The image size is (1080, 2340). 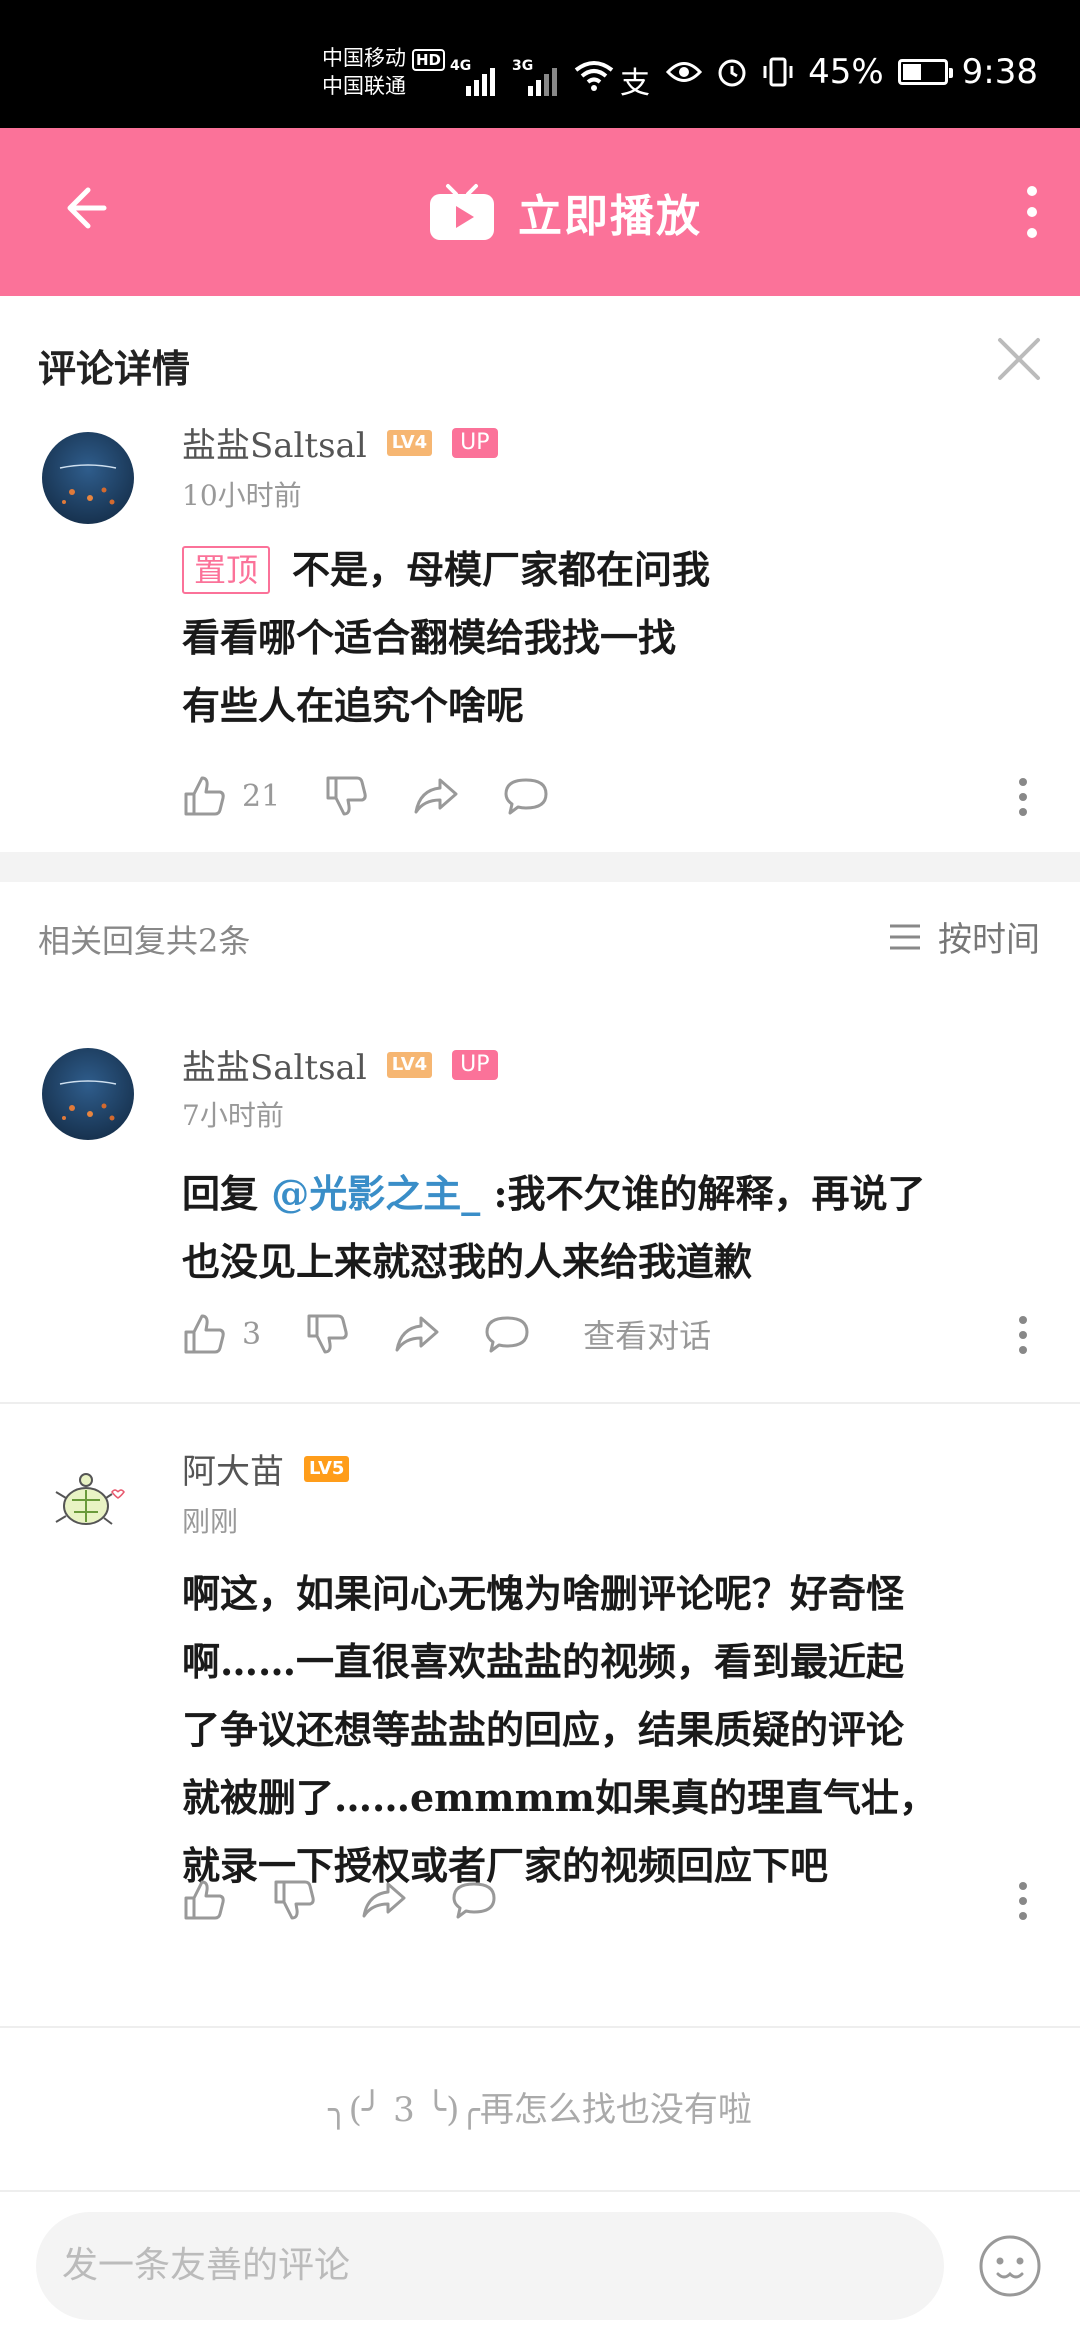 What do you see at coordinates (540, 64) in the screenshot?
I see `status-bar: 中国移动 中国联通 HD 4G 3G 支 45% 9:38` at bounding box center [540, 64].